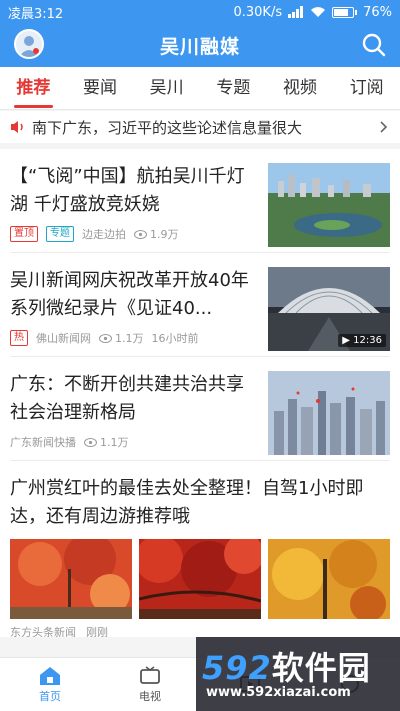 The width and height of the screenshot is (400, 711). What do you see at coordinates (50, 696) in the screenshot?
I see `nav-label: 首页` at bounding box center [50, 696].